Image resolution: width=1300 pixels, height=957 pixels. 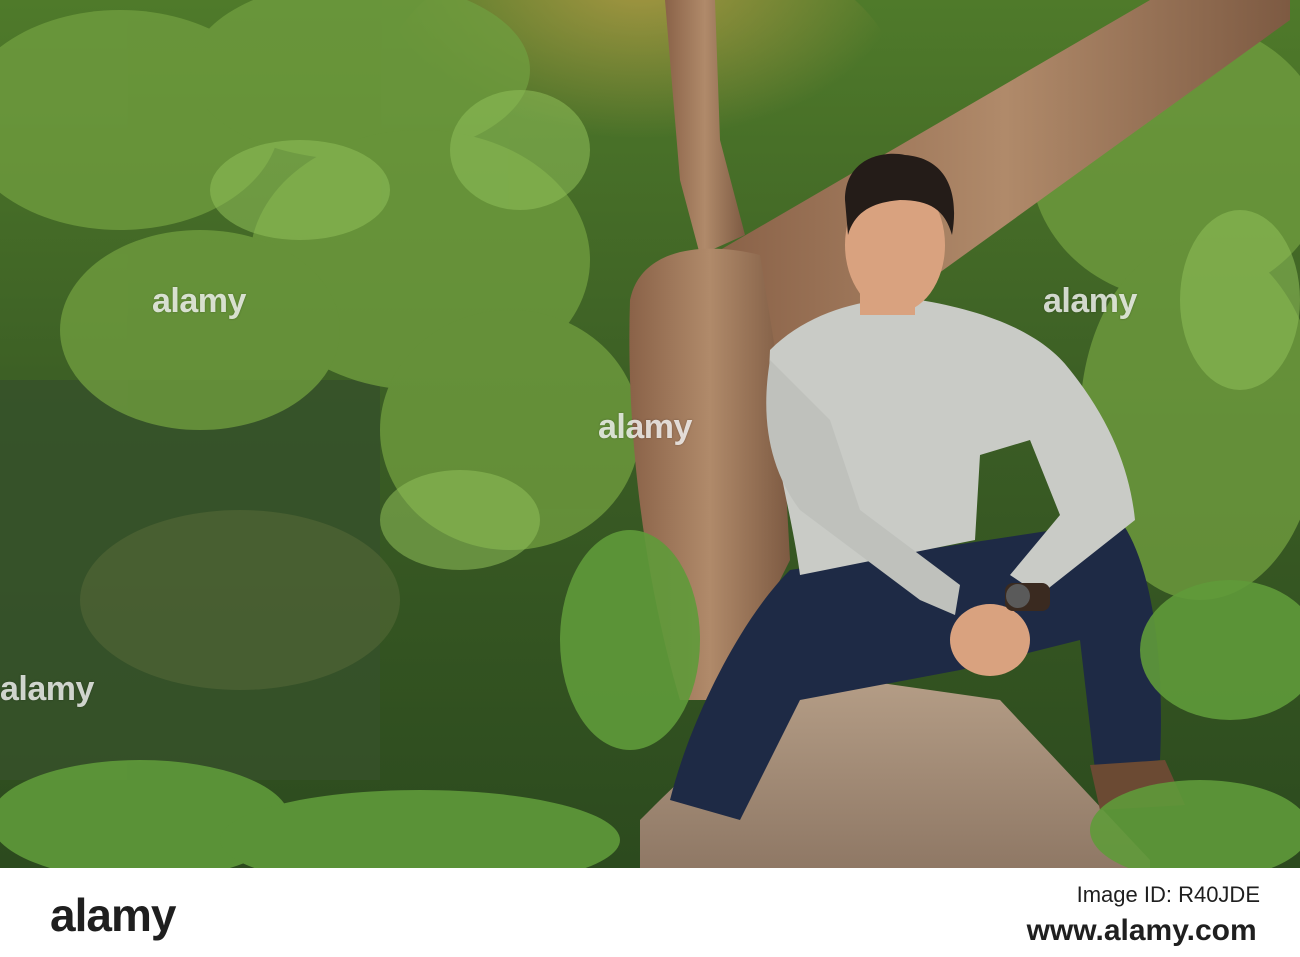 I want to click on alamy-logo: alamy, so click(x=113, y=915).